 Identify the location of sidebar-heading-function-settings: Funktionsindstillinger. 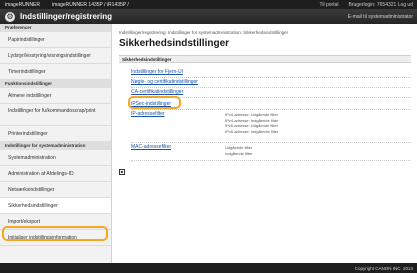
(55, 84).